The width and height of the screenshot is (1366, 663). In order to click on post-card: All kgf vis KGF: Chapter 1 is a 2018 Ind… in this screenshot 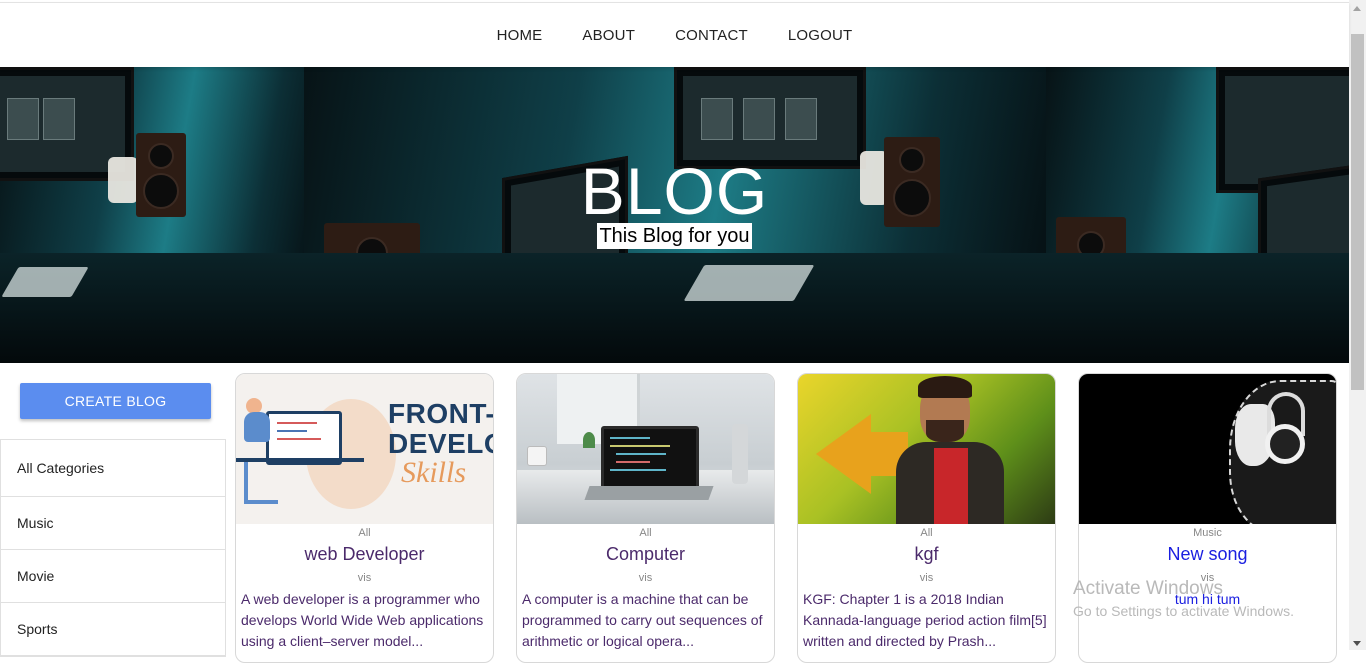, I will do `click(926, 518)`.